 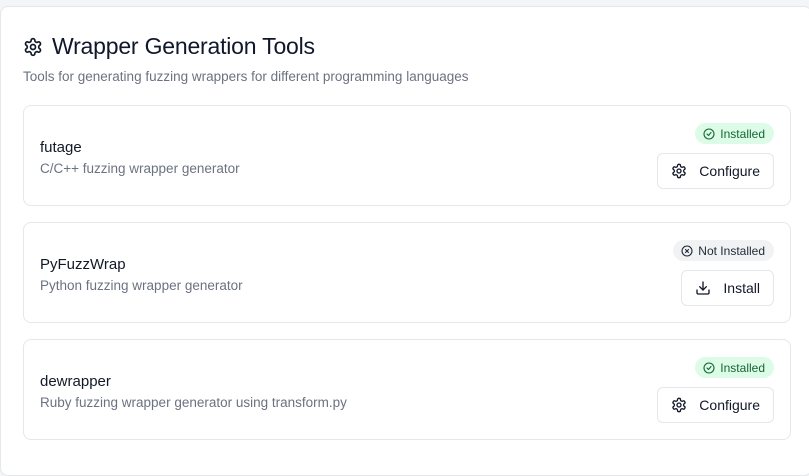 I want to click on install-button: Install, so click(x=727, y=288).